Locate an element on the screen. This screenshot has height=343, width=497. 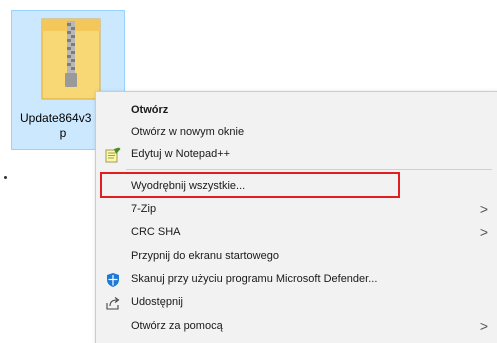
menu-separator is located at coordinates (309, 169).